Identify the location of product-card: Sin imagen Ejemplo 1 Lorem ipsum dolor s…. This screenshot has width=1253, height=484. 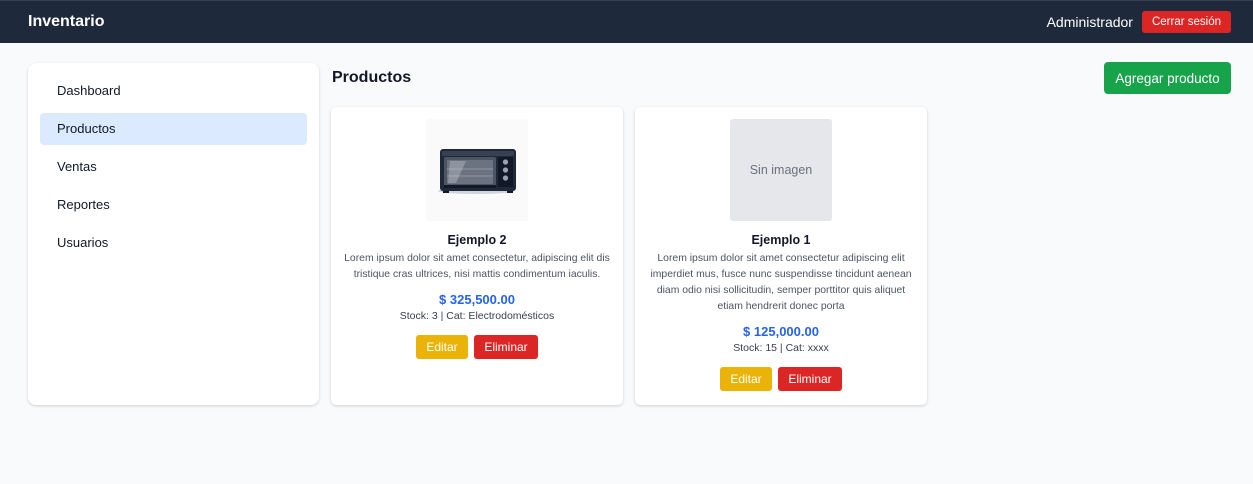
(781, 256).